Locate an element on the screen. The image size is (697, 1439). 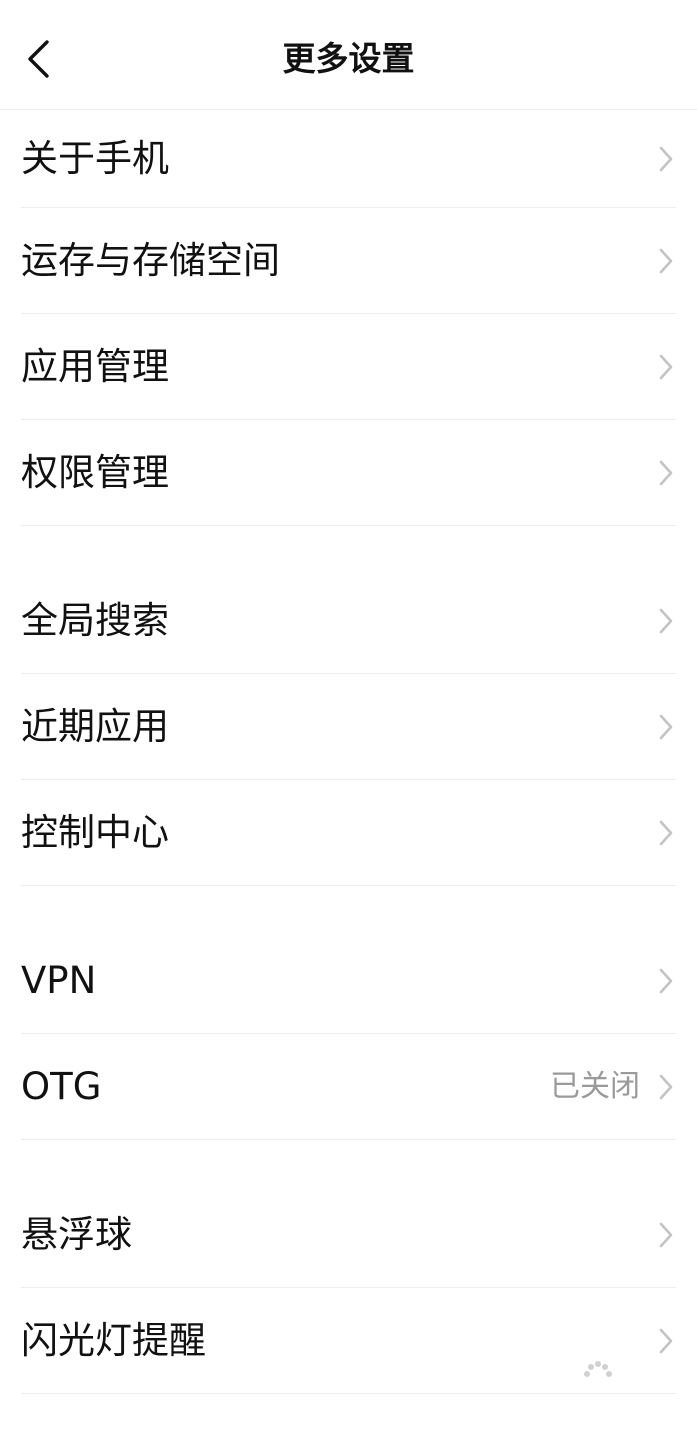
settings-item-global-search: 全局搜索 is located at coordinates (348, 621).